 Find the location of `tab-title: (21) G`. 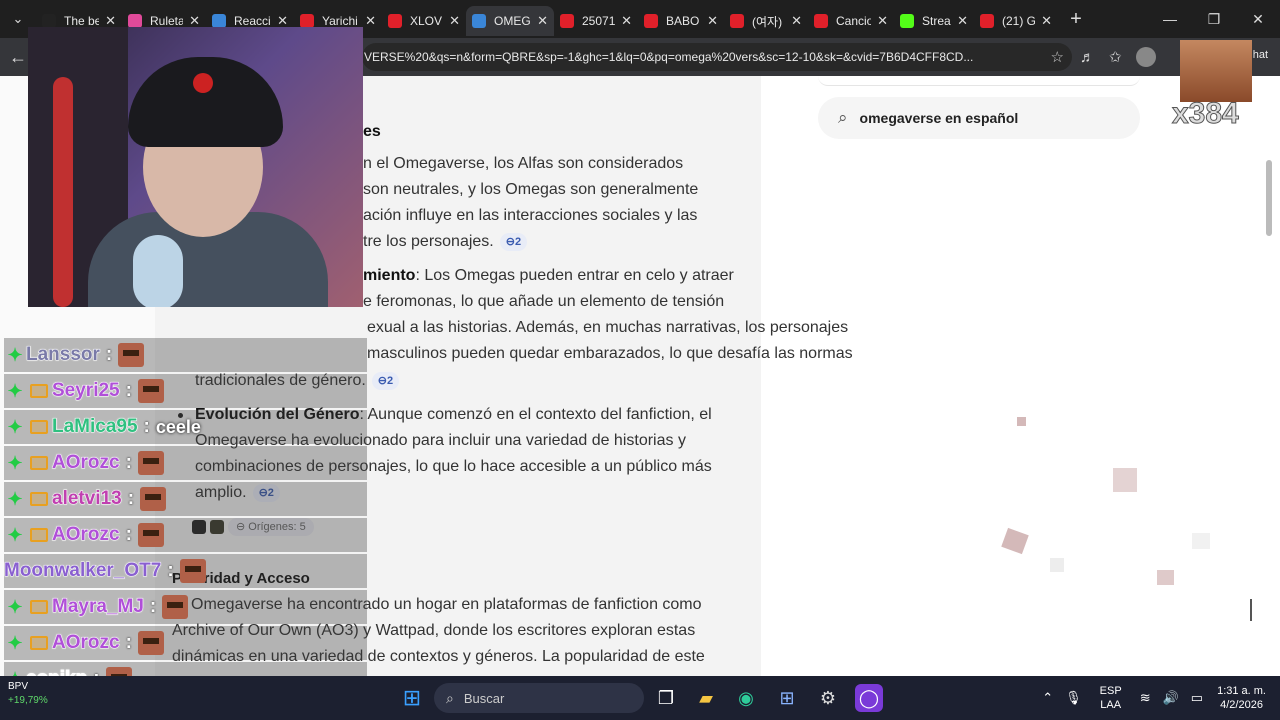

tab-title: (21) G is located at coordinates (1019, 21).